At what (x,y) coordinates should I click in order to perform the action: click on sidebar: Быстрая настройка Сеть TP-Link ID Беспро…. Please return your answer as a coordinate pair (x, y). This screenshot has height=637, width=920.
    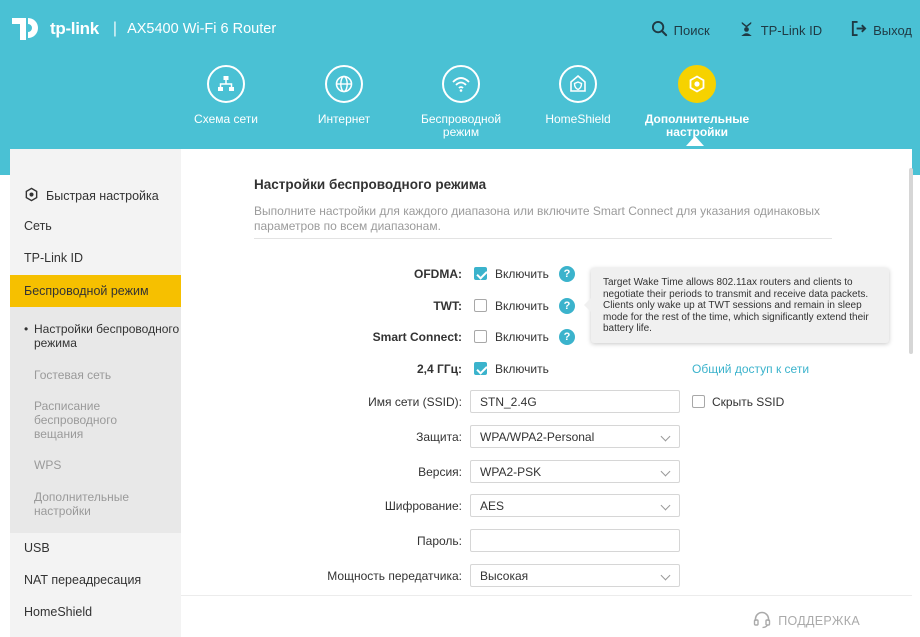
    Looking at the image, I should click on (95, 393).